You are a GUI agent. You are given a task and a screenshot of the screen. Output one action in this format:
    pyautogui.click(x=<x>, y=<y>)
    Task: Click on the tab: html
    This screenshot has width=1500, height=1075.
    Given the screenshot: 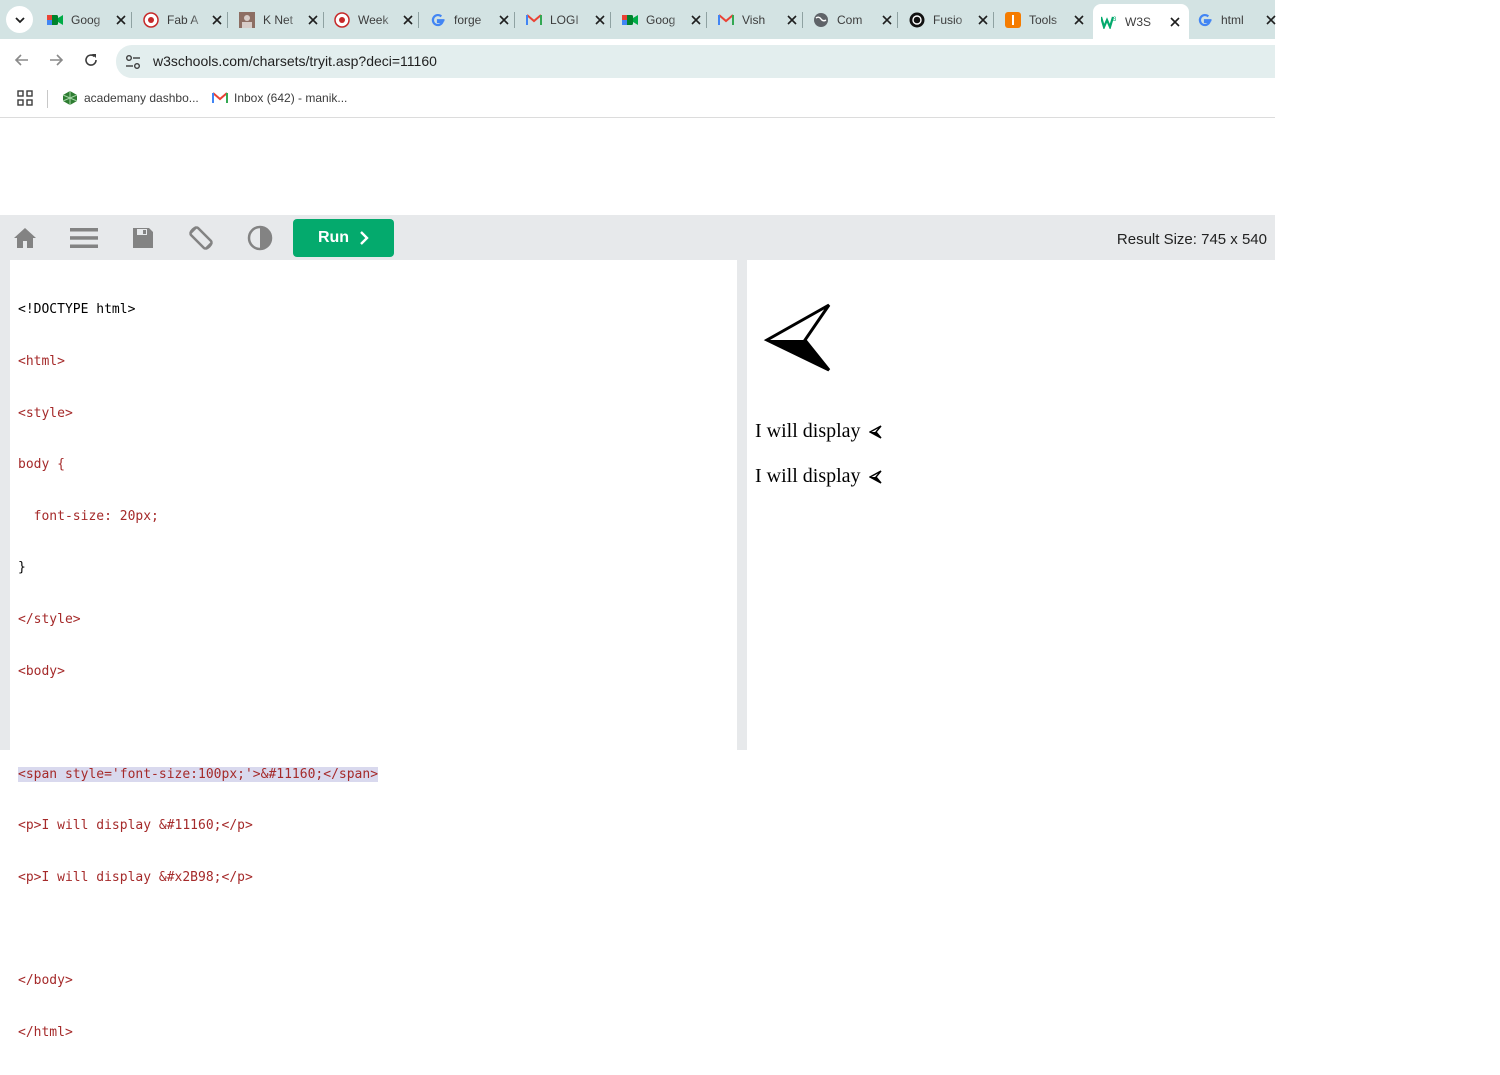 What is the action you would take?
    pyautogui.click(x=1237, y=19)
    